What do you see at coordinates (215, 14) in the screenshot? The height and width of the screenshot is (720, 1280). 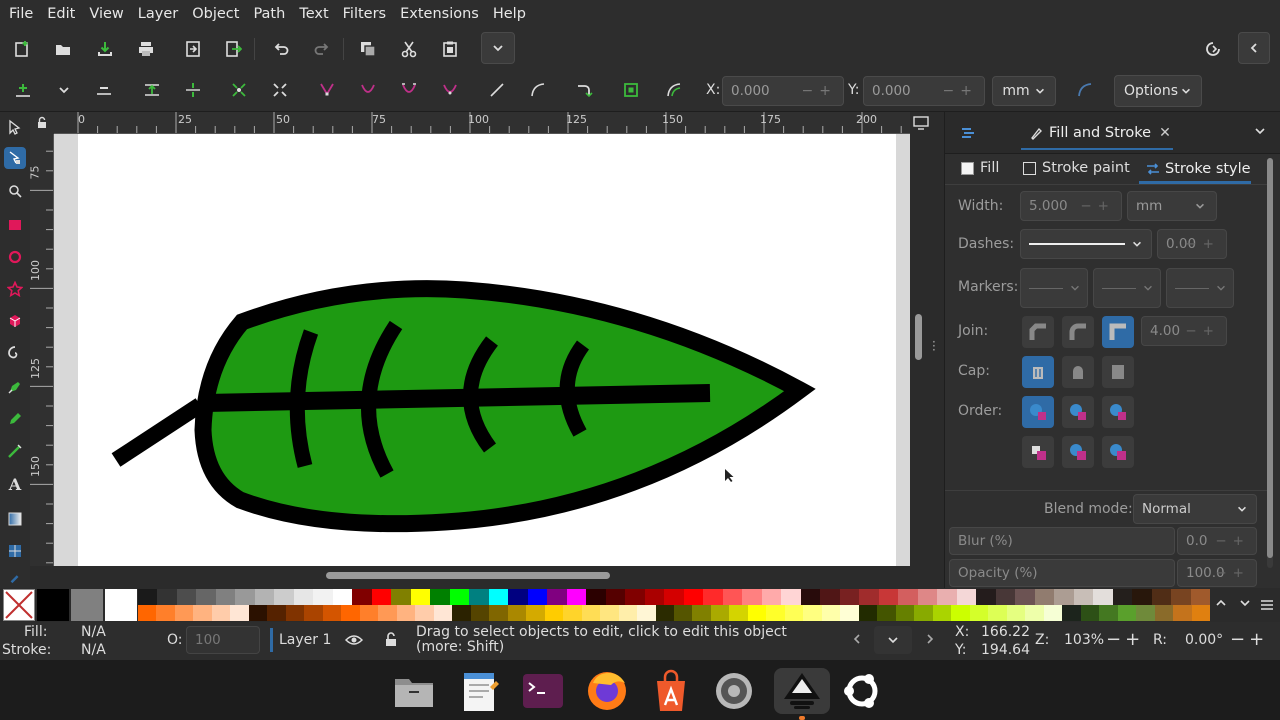 I see `menu-object: Object` at bounding box center [215, 14].